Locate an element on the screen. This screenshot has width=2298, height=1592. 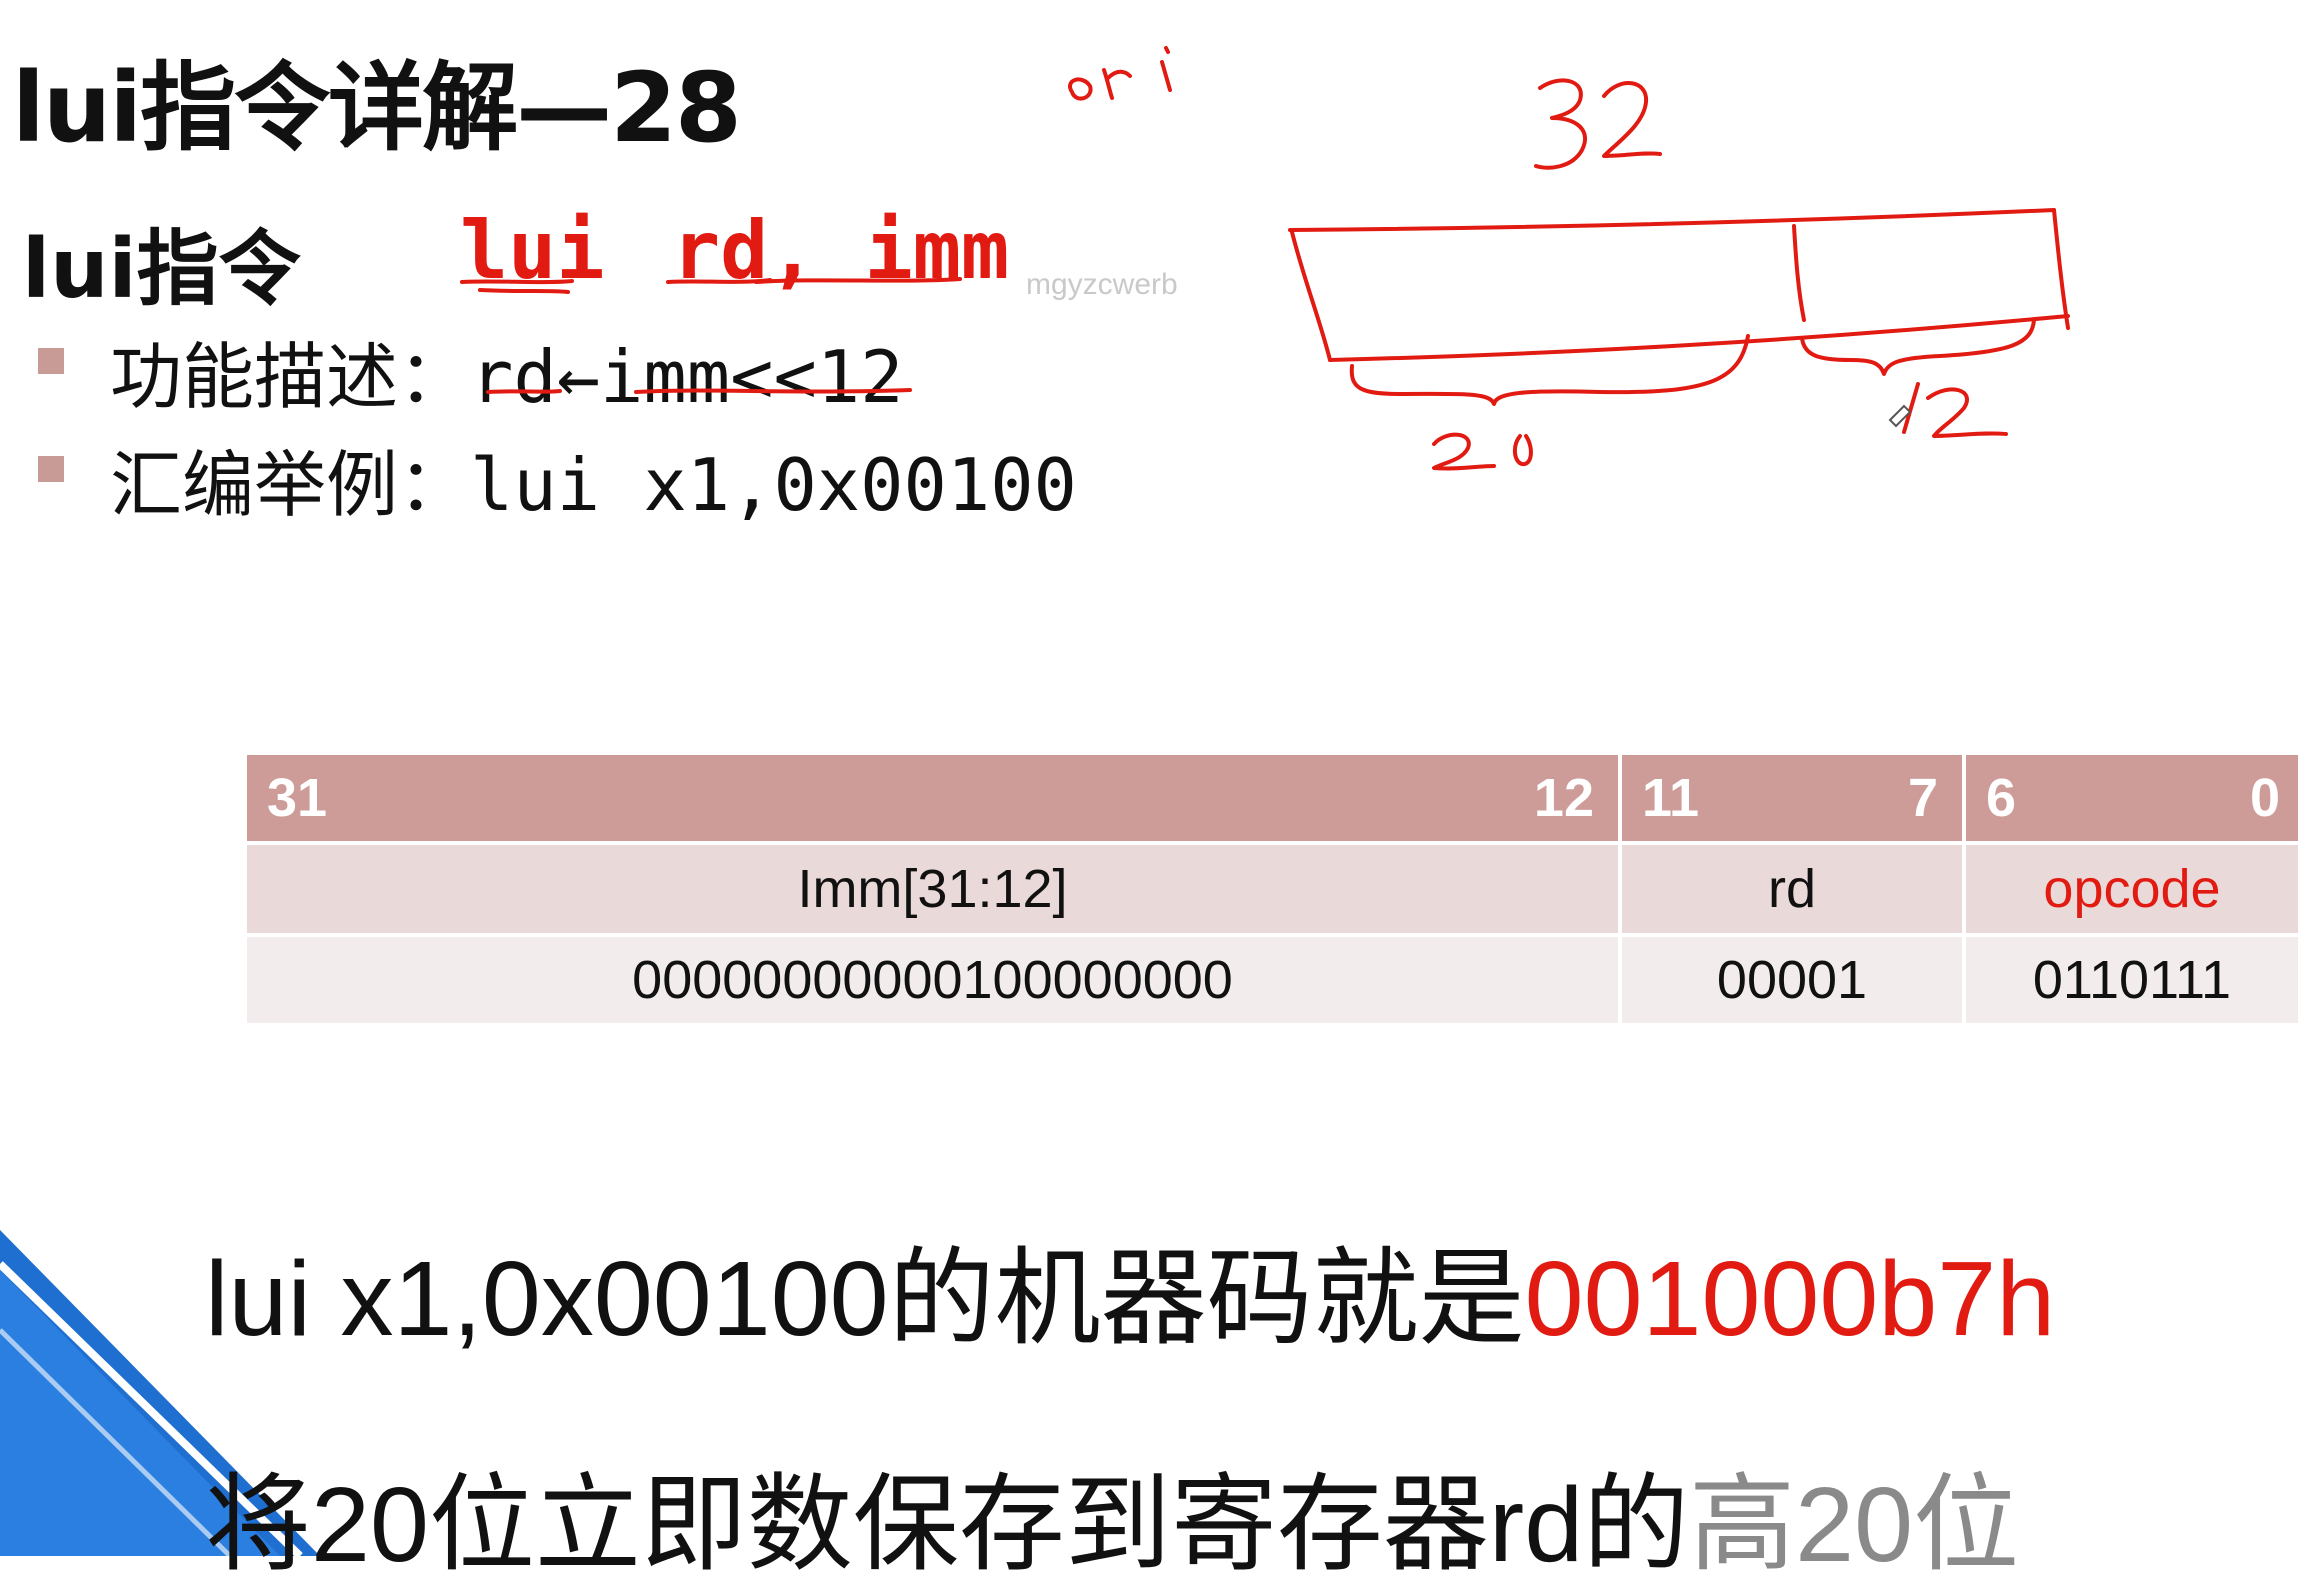
field-value-row: 00000000000100000000 00001 0110111 is located at coordinates (1272, 980).